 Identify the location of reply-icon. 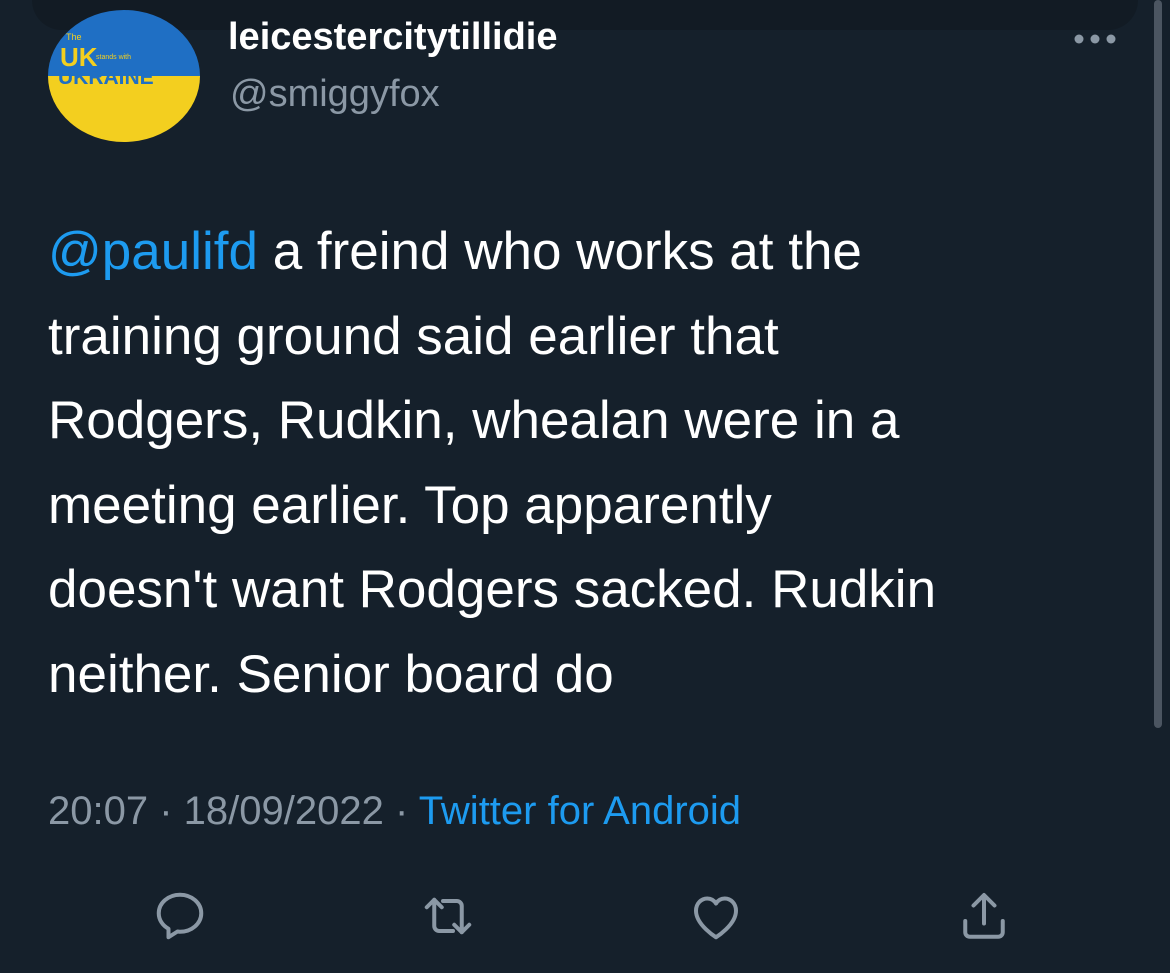
(180, 916).